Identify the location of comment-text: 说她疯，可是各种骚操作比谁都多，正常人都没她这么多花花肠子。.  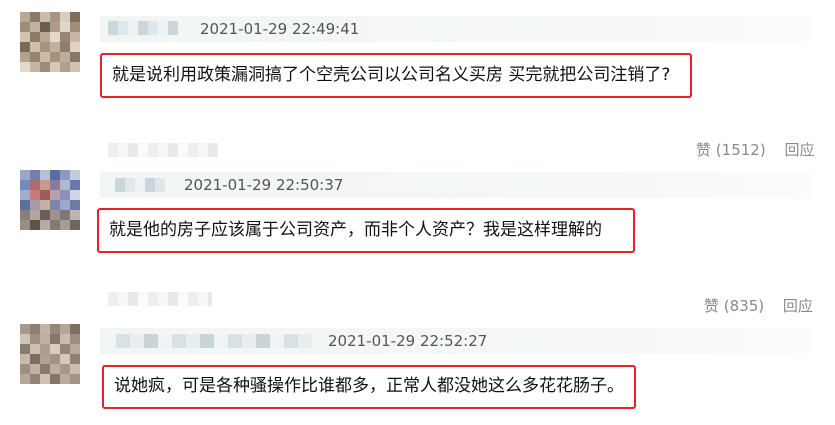
(369, 387).